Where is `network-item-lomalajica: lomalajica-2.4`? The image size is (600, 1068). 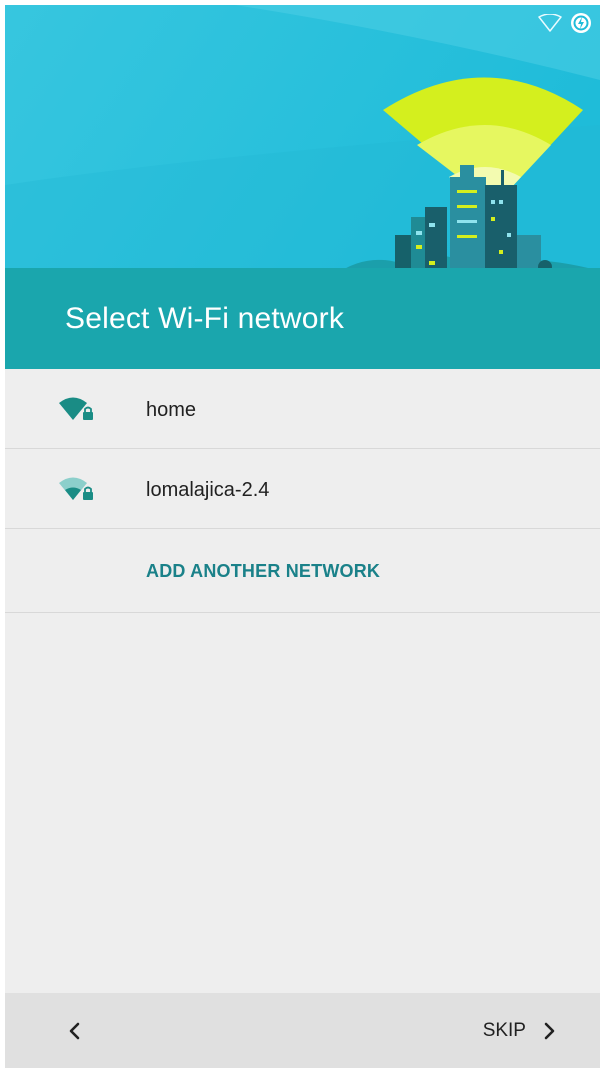 network-item-lomalajica: lomalajica-2.4 is located at coordinates (302, 489).